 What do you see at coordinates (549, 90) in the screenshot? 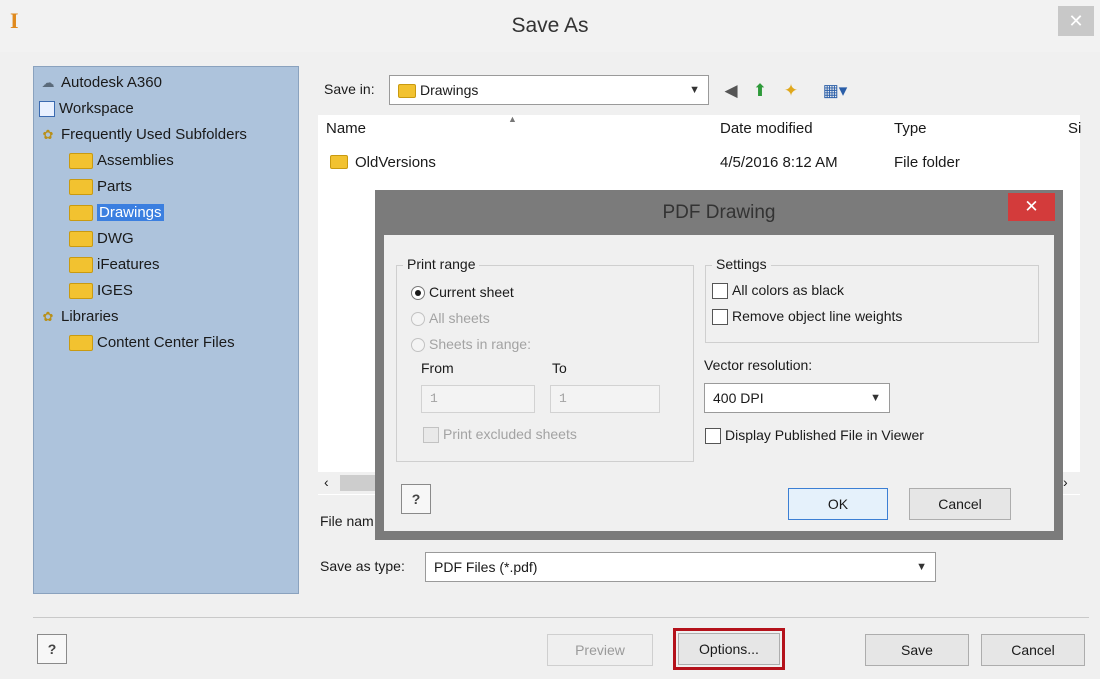
I see `save-in-dropdown: Drawings ▼` at bounding box center [549, 90].